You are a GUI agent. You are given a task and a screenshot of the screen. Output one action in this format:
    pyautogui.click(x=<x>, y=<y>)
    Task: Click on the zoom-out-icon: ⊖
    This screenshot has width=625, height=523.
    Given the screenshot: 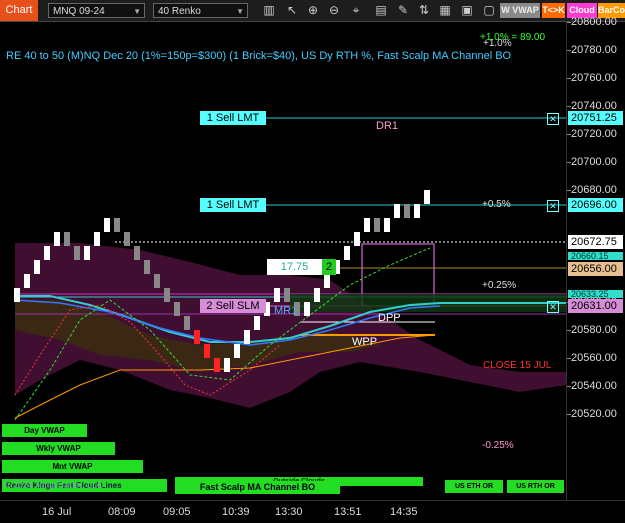 What is the action you would take?
    pyautogui.click(x=334, y=10)
    